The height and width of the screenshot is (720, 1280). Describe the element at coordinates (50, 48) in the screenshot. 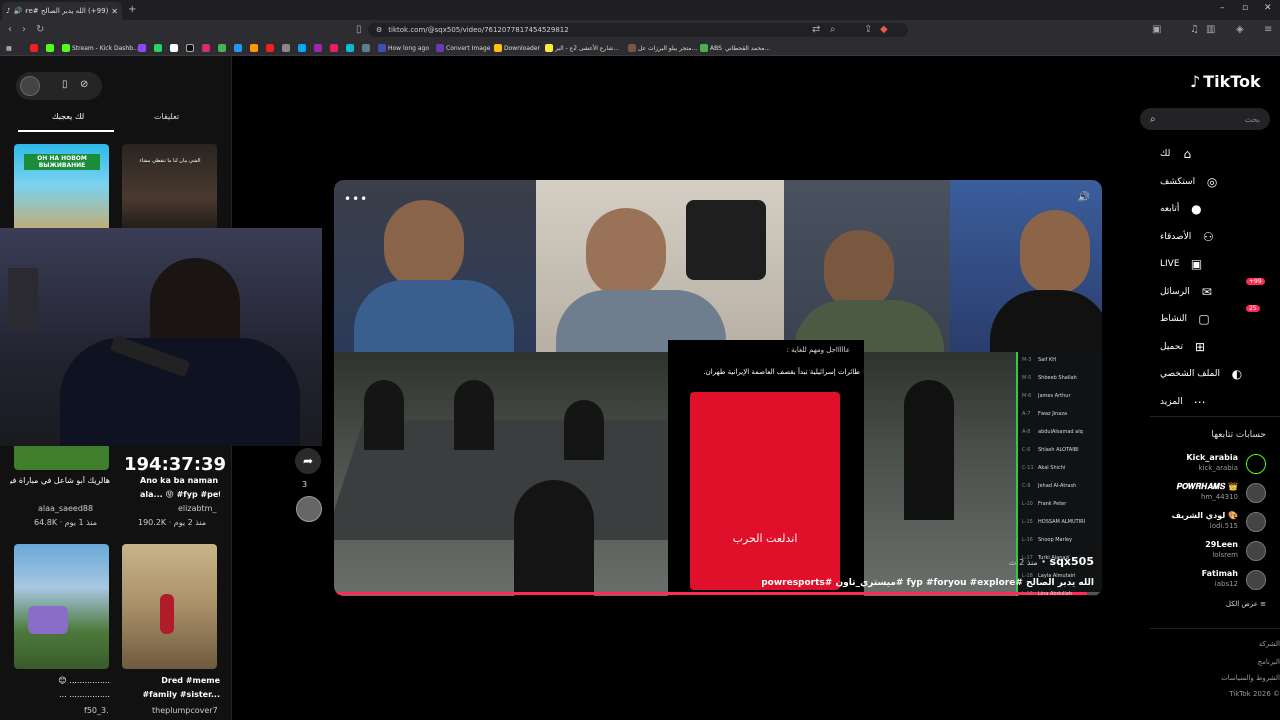

I see `bookmark-kick` at that location.